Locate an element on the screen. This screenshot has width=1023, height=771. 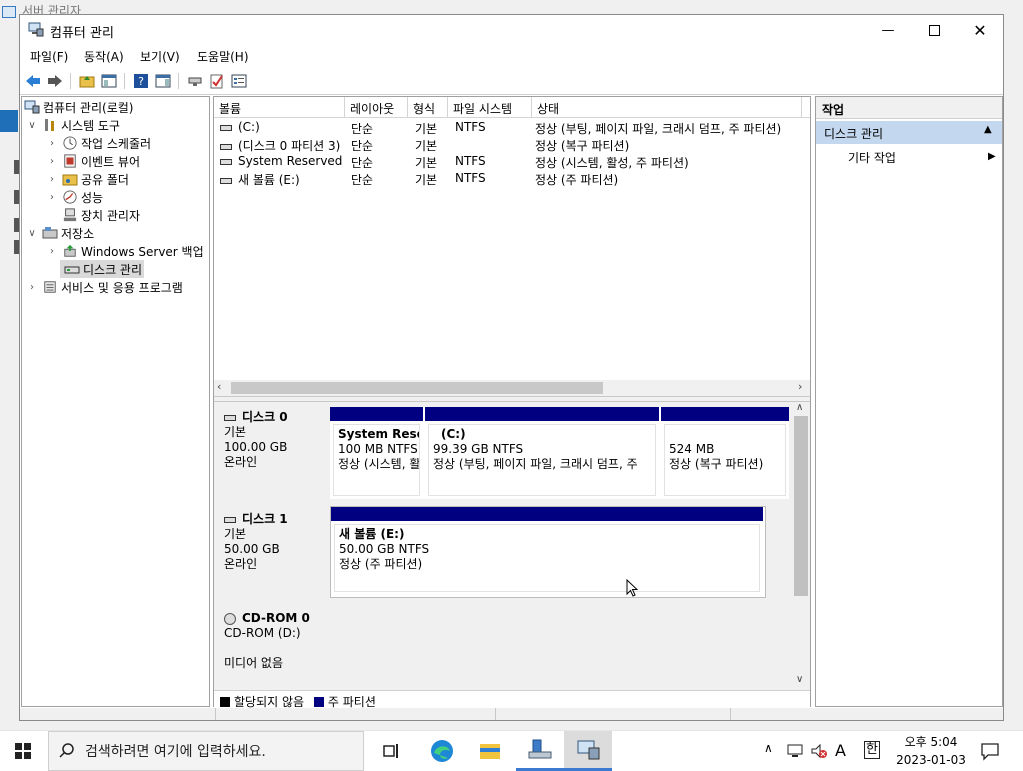
connect-button is located at coordinates (195, 81).